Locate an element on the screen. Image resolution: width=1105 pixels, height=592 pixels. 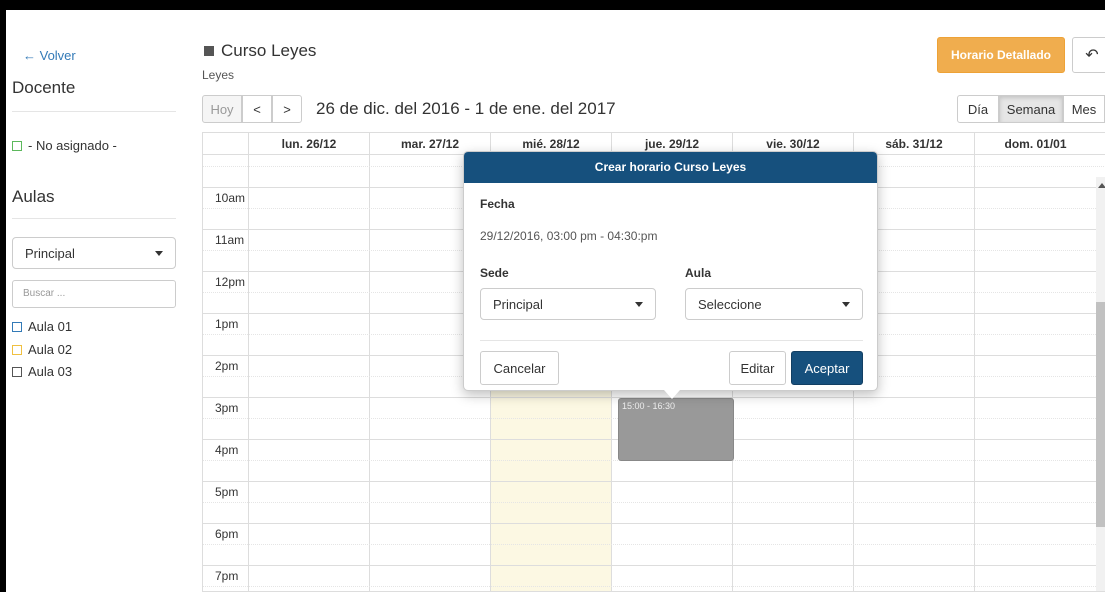
sede-label: Sede is located at coordinates (494, 273).